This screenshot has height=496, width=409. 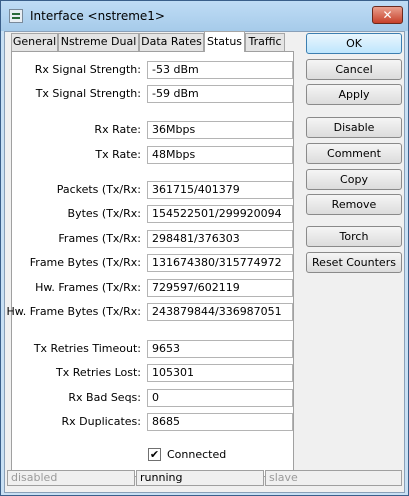 What do you see at coordinates (220, 263) in the screenshot?
I see `frame-bytes-field: 131674380/315774972` at bounding box center [220, 263].